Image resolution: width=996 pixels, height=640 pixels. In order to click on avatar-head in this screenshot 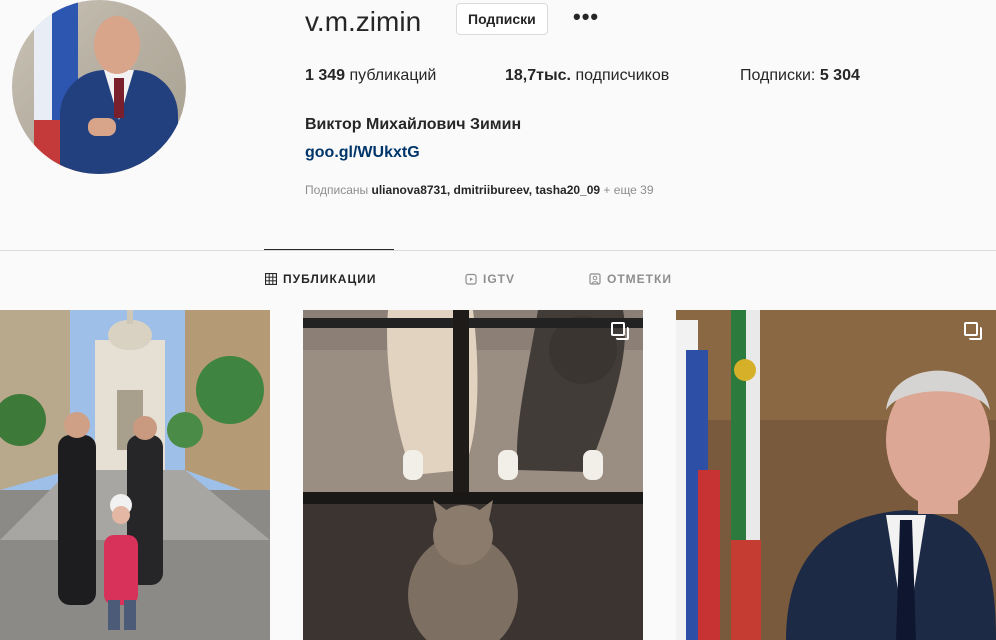, I will do `click(117, 45)`.